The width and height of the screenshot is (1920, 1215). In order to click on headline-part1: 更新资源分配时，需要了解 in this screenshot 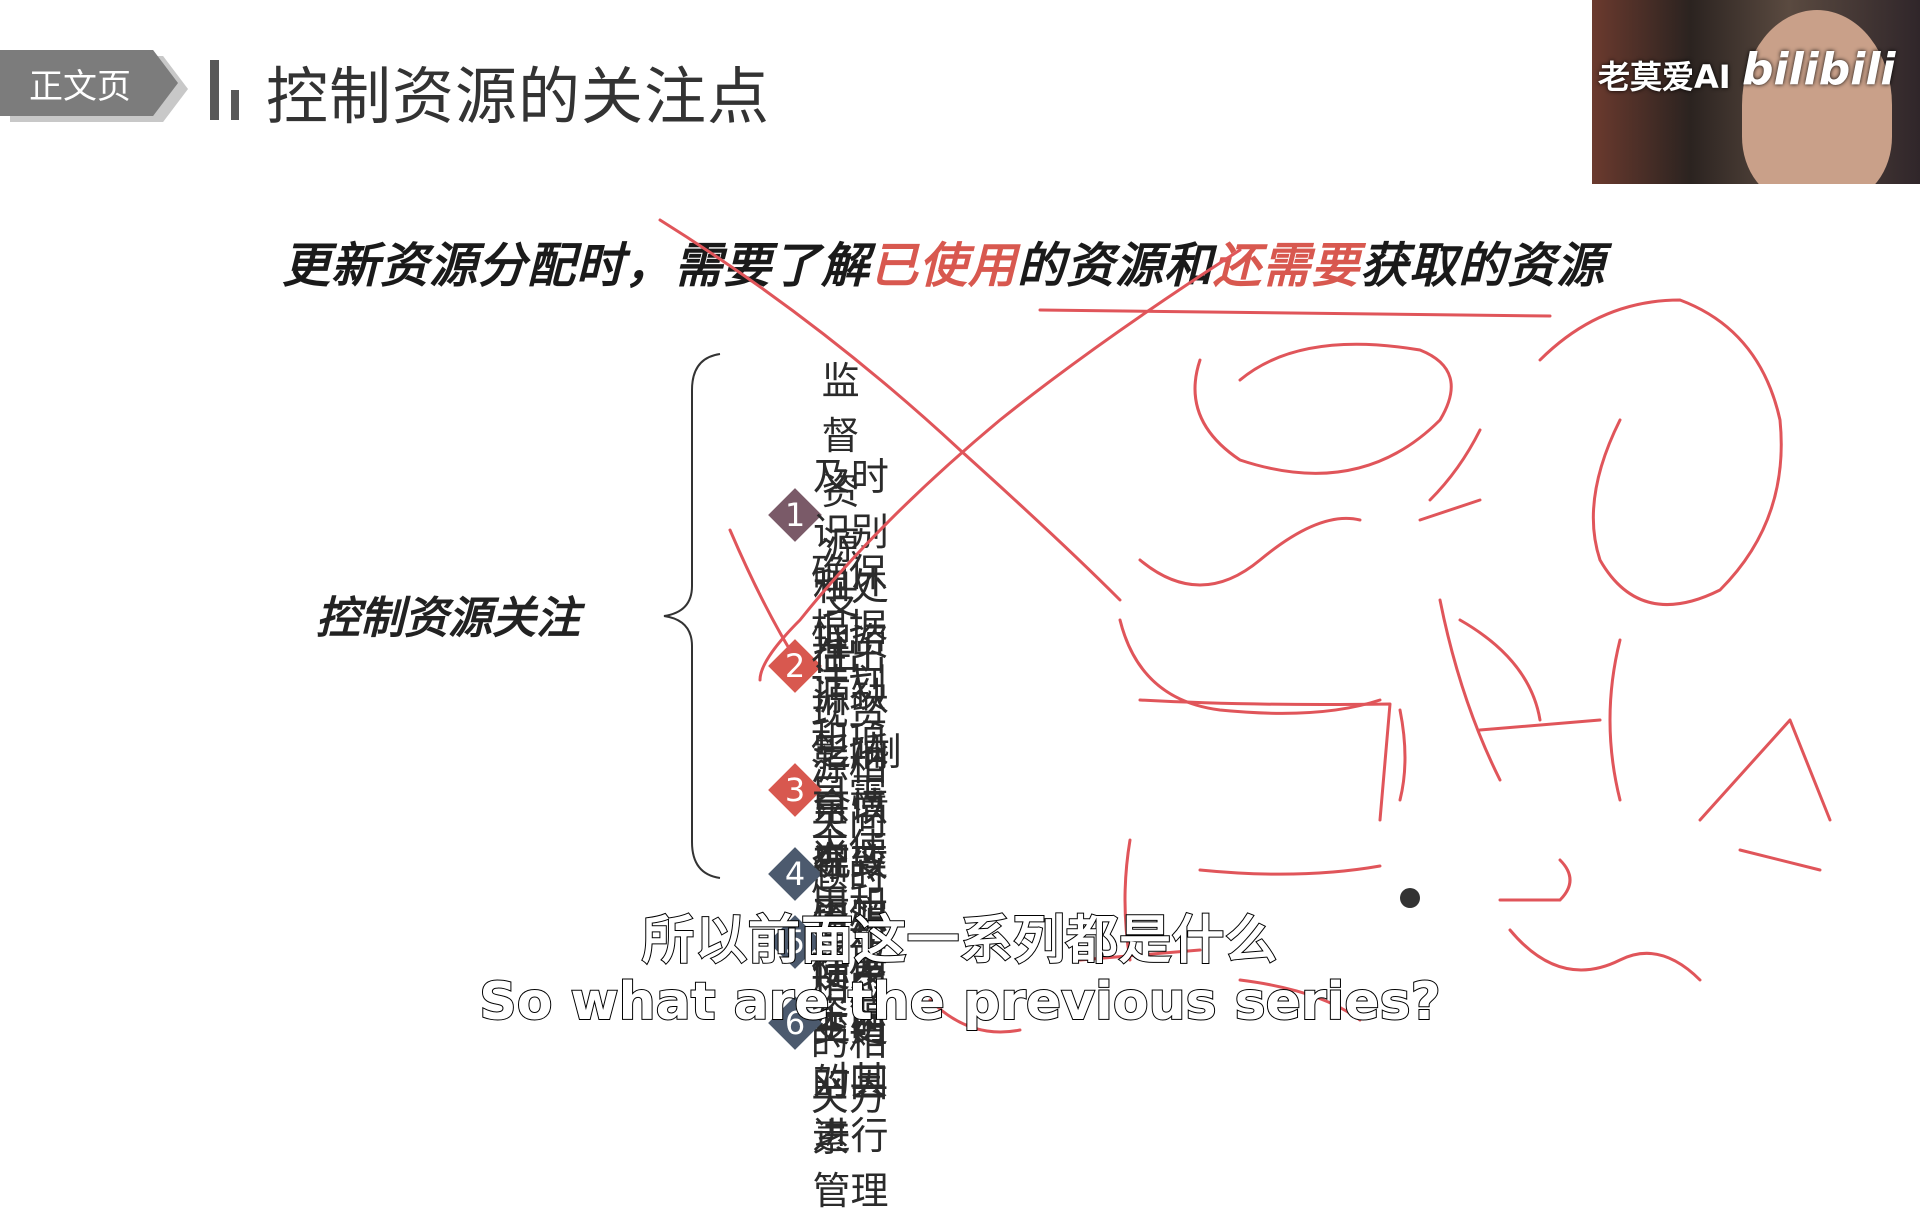, I will do `click(576, 266)`.